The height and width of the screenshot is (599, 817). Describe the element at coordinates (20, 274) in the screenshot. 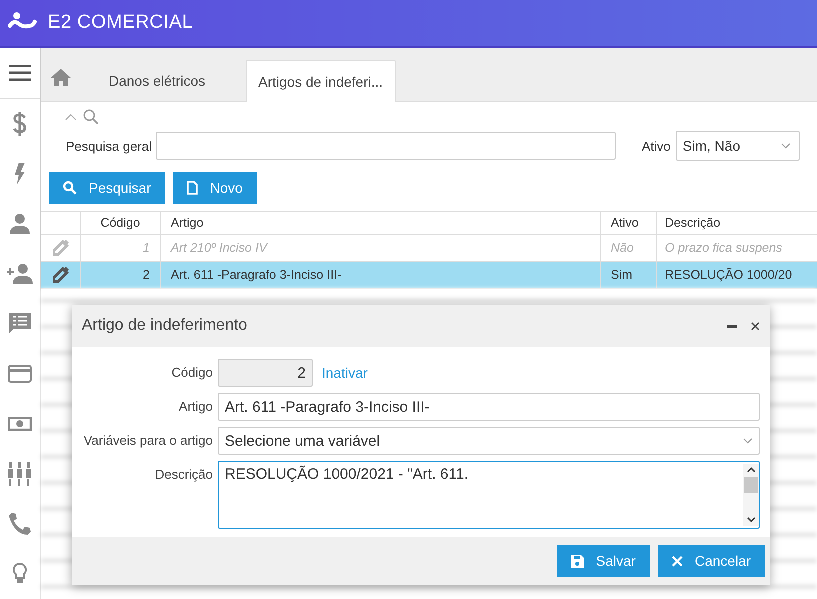

I see `add-person-icon` at that location.